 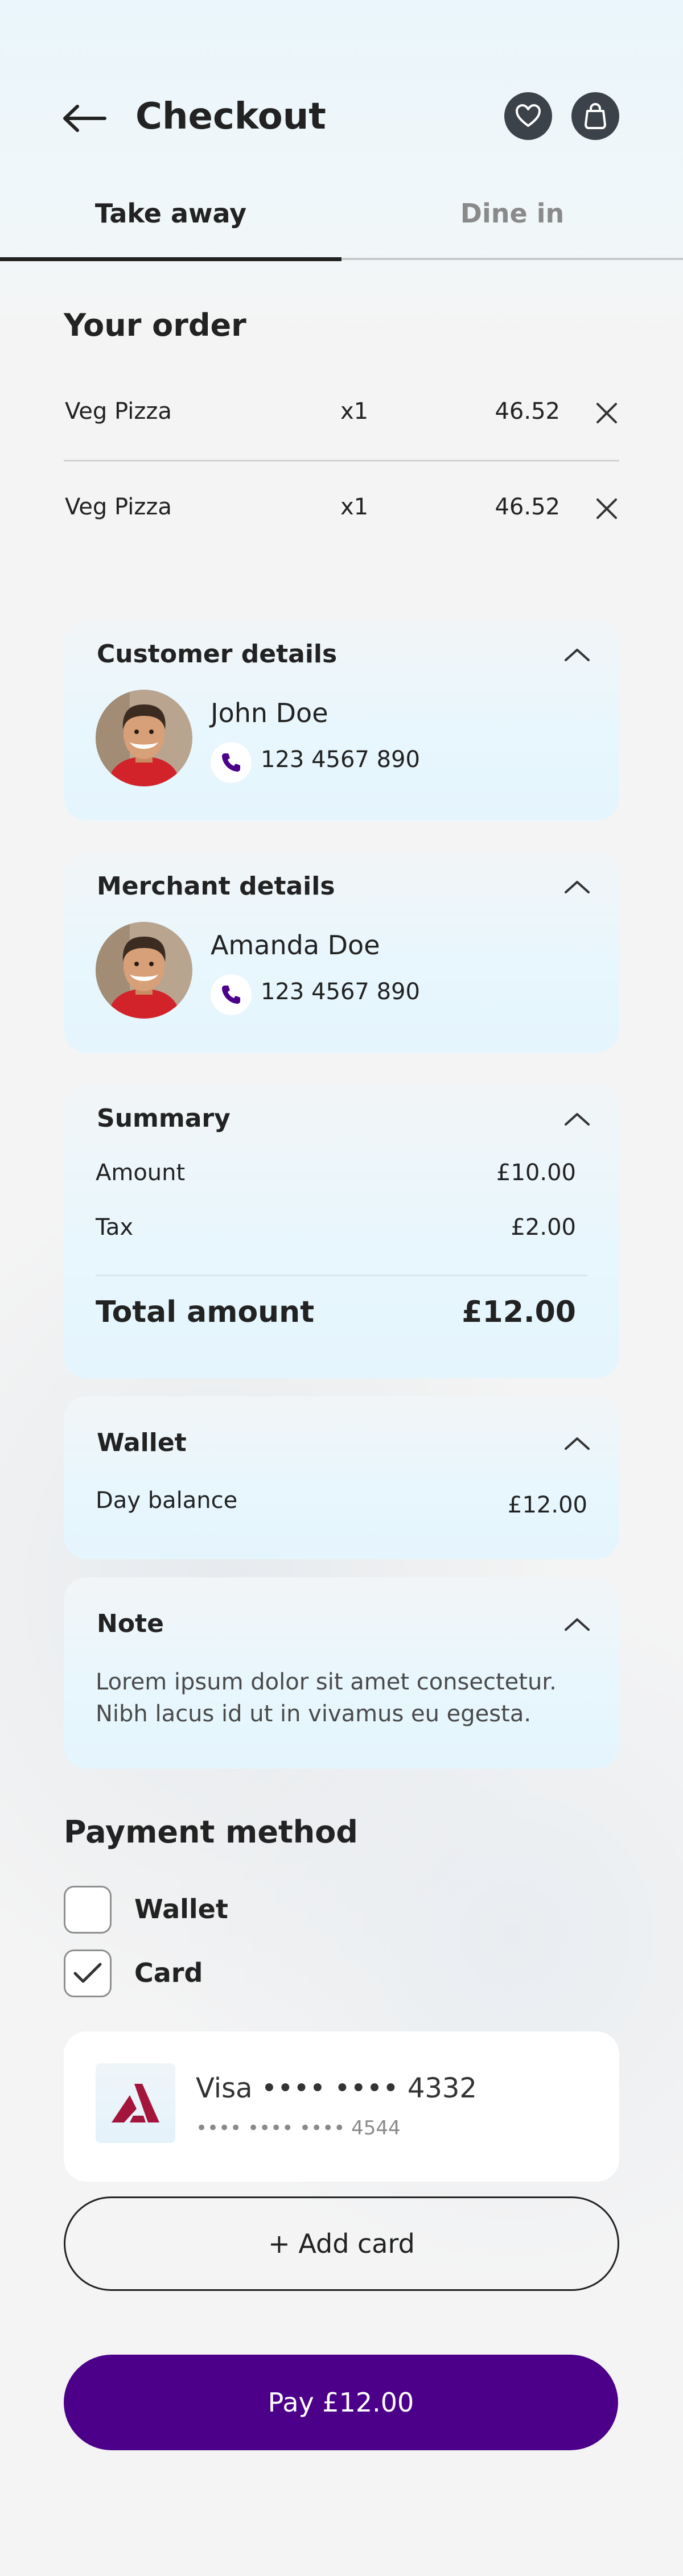 I want to click on note-title: Note, so click(x=131, y=1623).